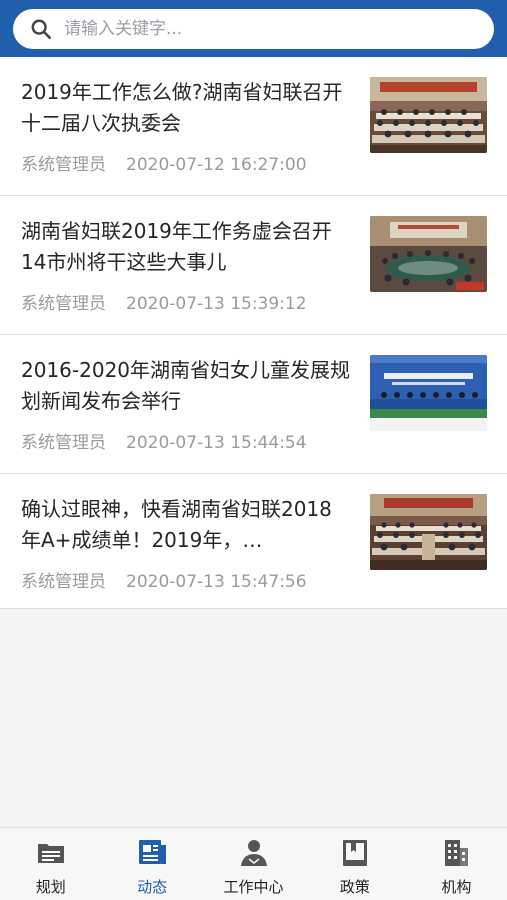 The width and height of the screenshot is (507, 900). I want to click on search-box, so click(253, 29).